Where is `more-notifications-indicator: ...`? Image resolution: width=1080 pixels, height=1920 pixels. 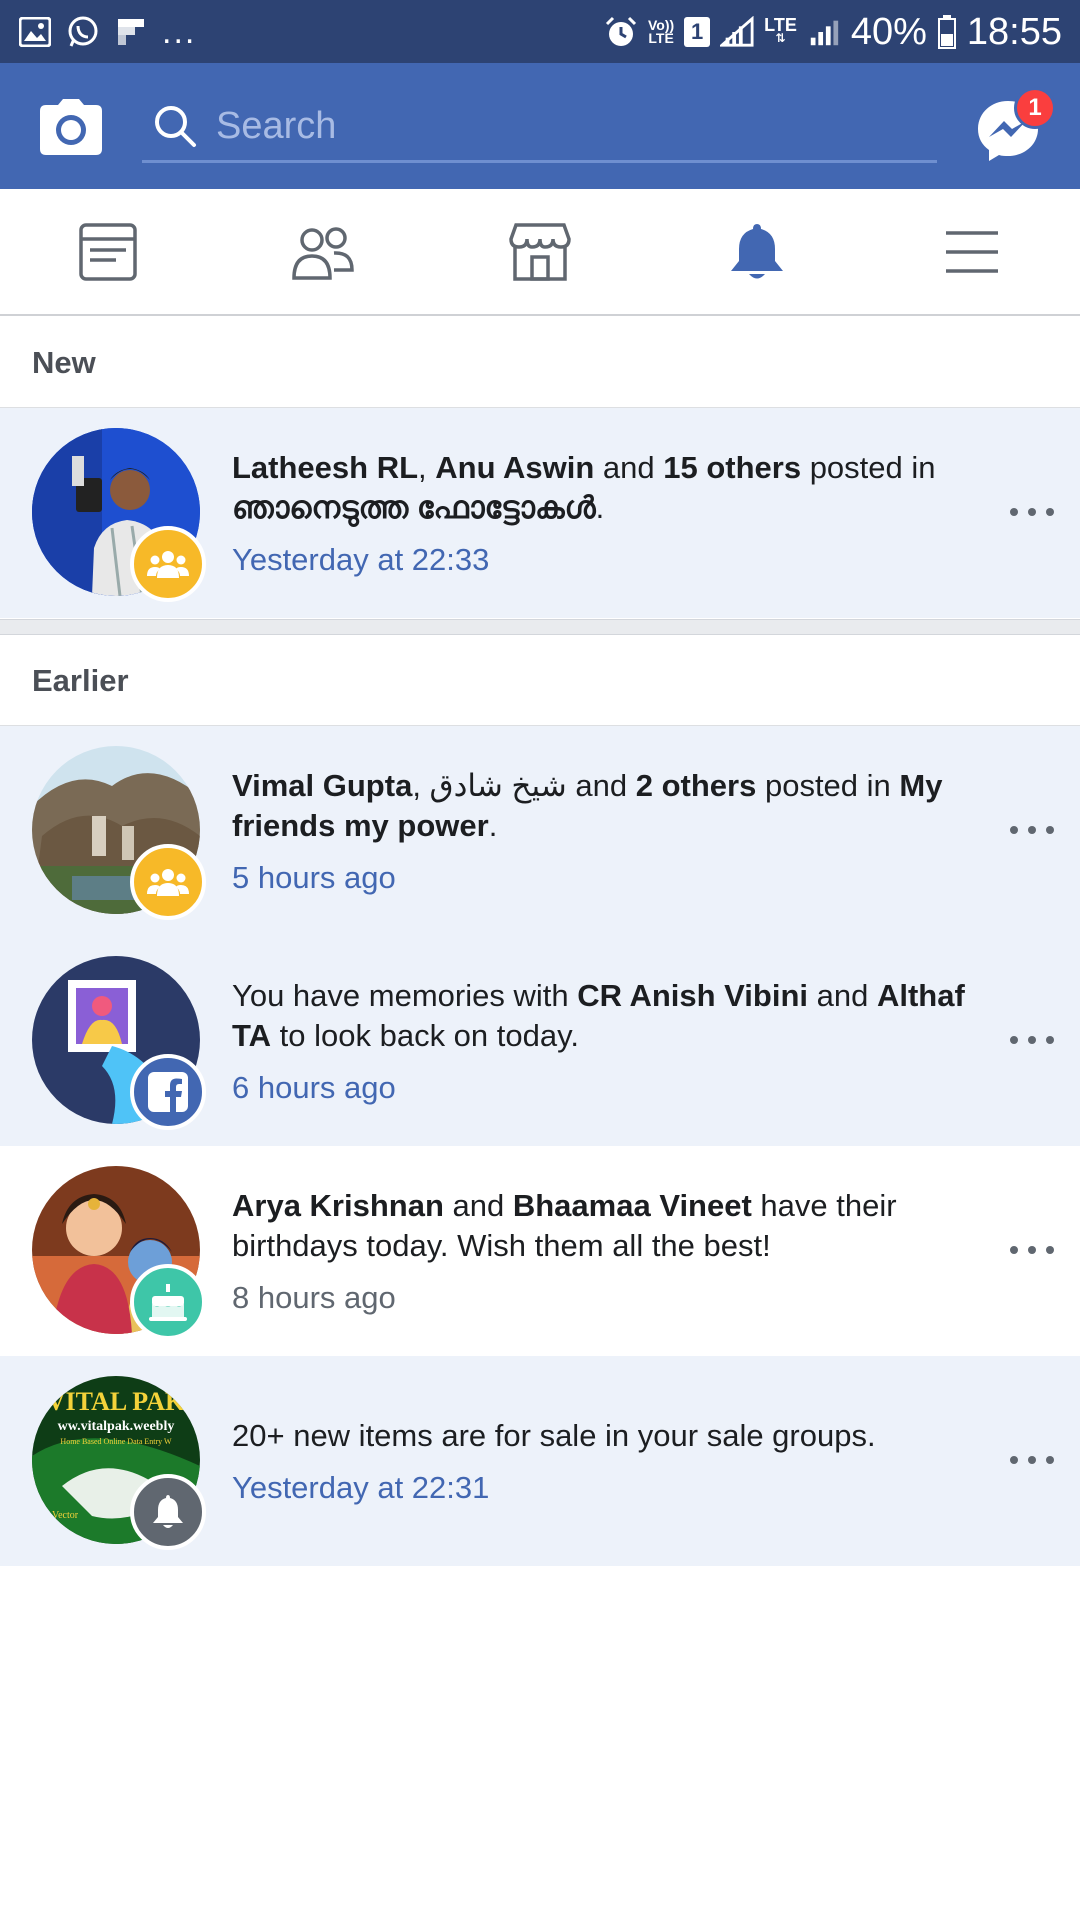
more-notifications-indicator: ... is located at coordinates (179, 32).